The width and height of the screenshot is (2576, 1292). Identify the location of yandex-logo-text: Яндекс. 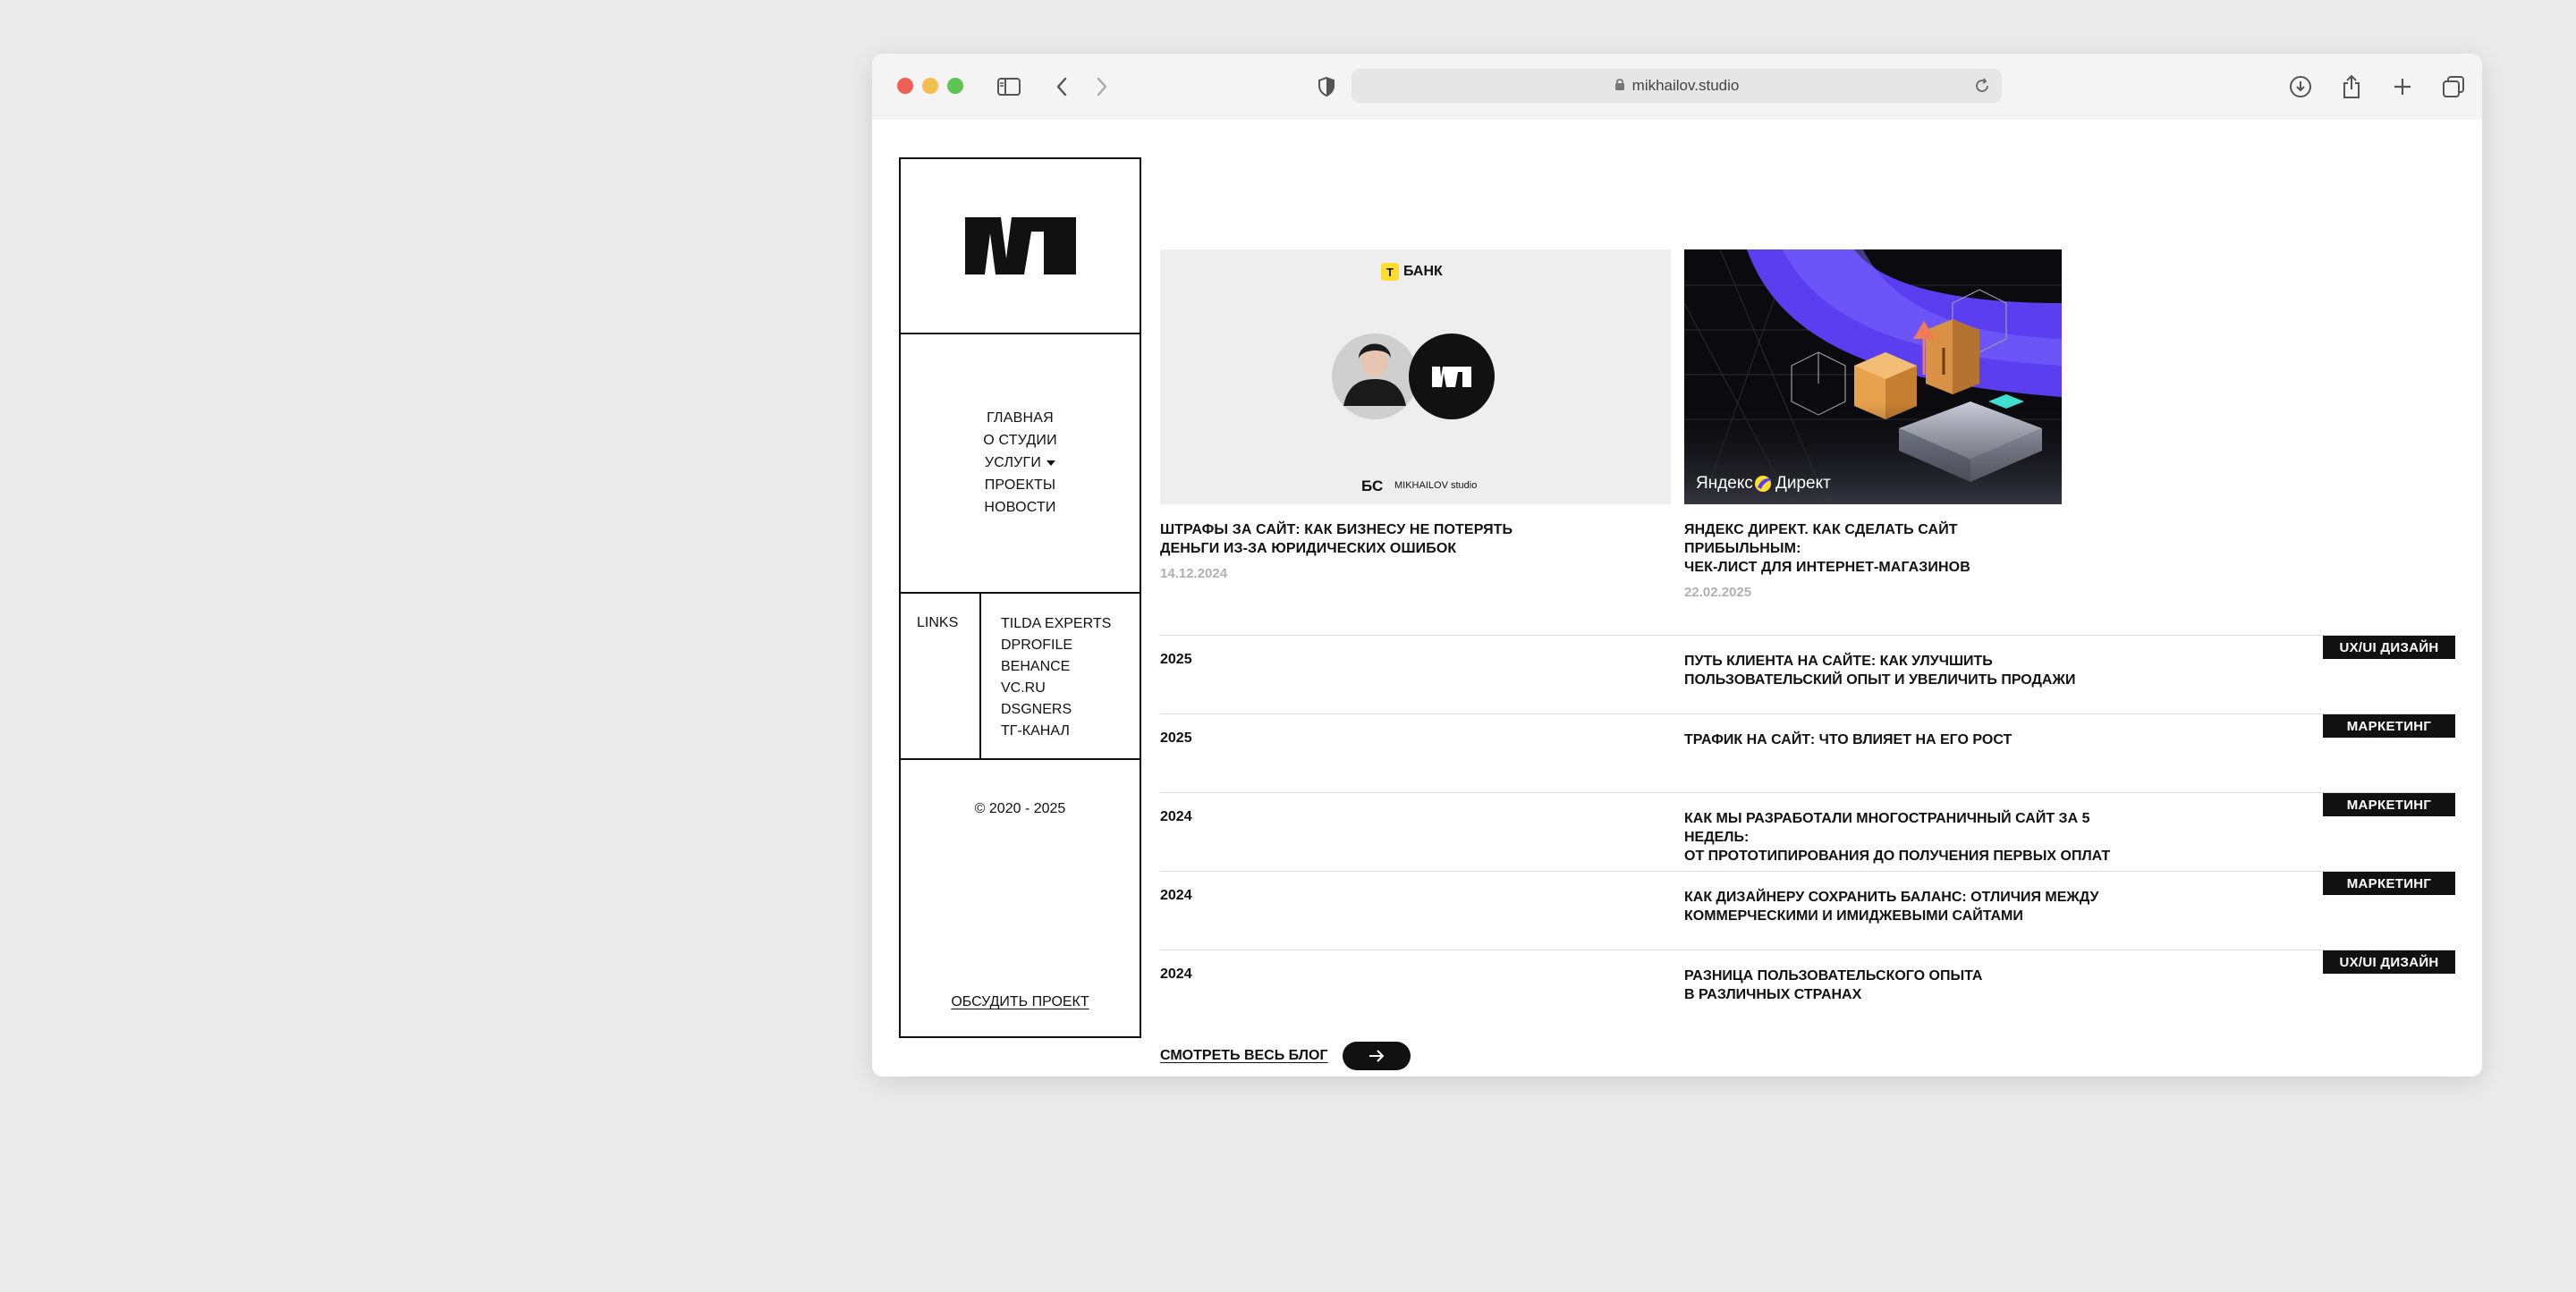
(1724, 484).